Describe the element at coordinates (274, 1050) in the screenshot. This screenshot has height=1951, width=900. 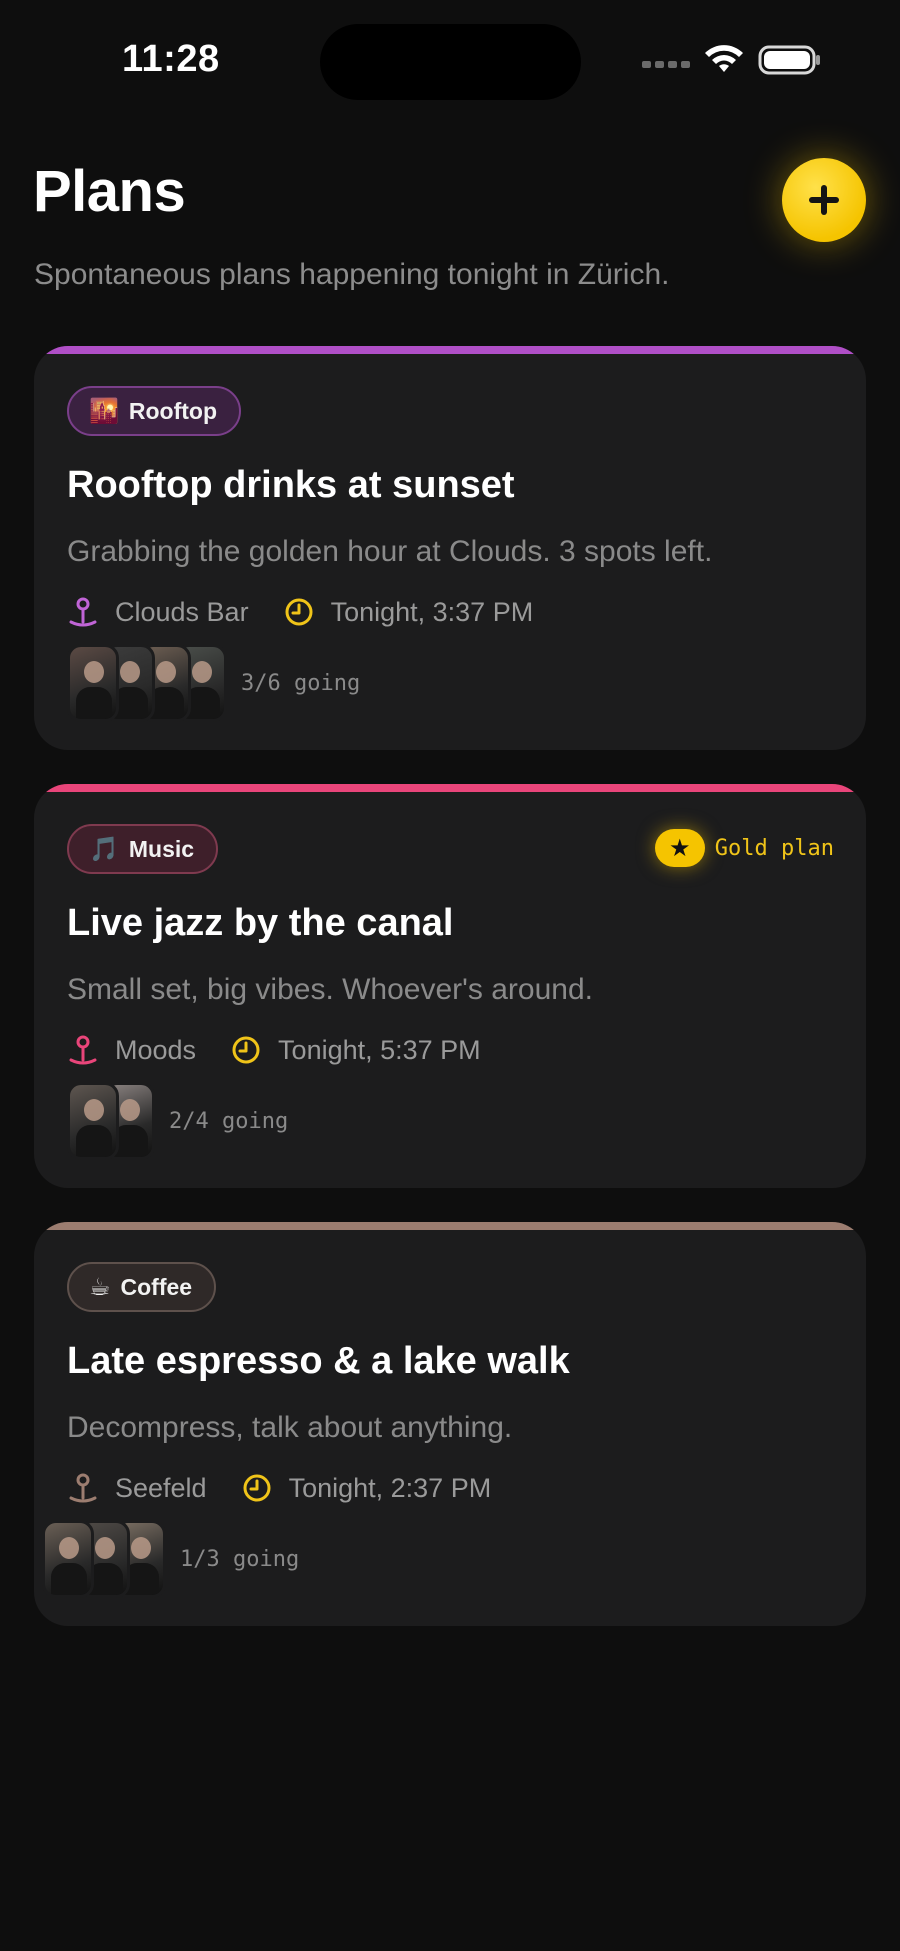
I see `plan-meta: Moods Tonight, 5:37 PM` at that location.